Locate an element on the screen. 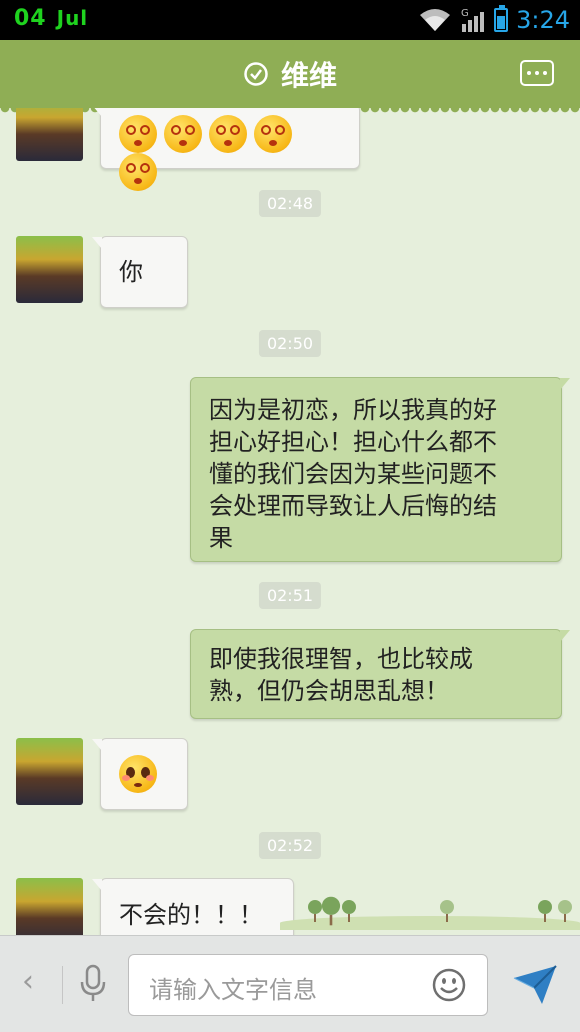  divider is located at coordinates (62, 985).